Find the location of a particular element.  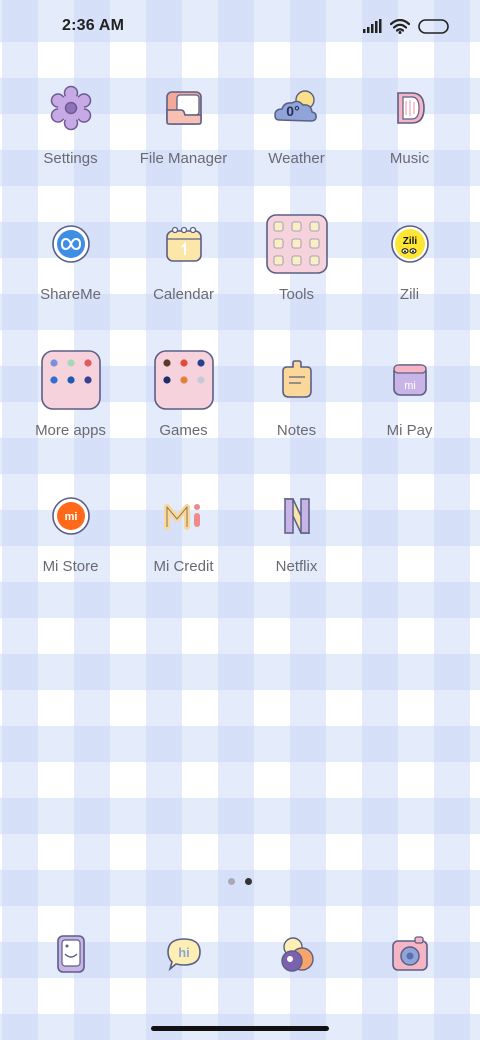

signal-icon is located at coordinates (372, 26).